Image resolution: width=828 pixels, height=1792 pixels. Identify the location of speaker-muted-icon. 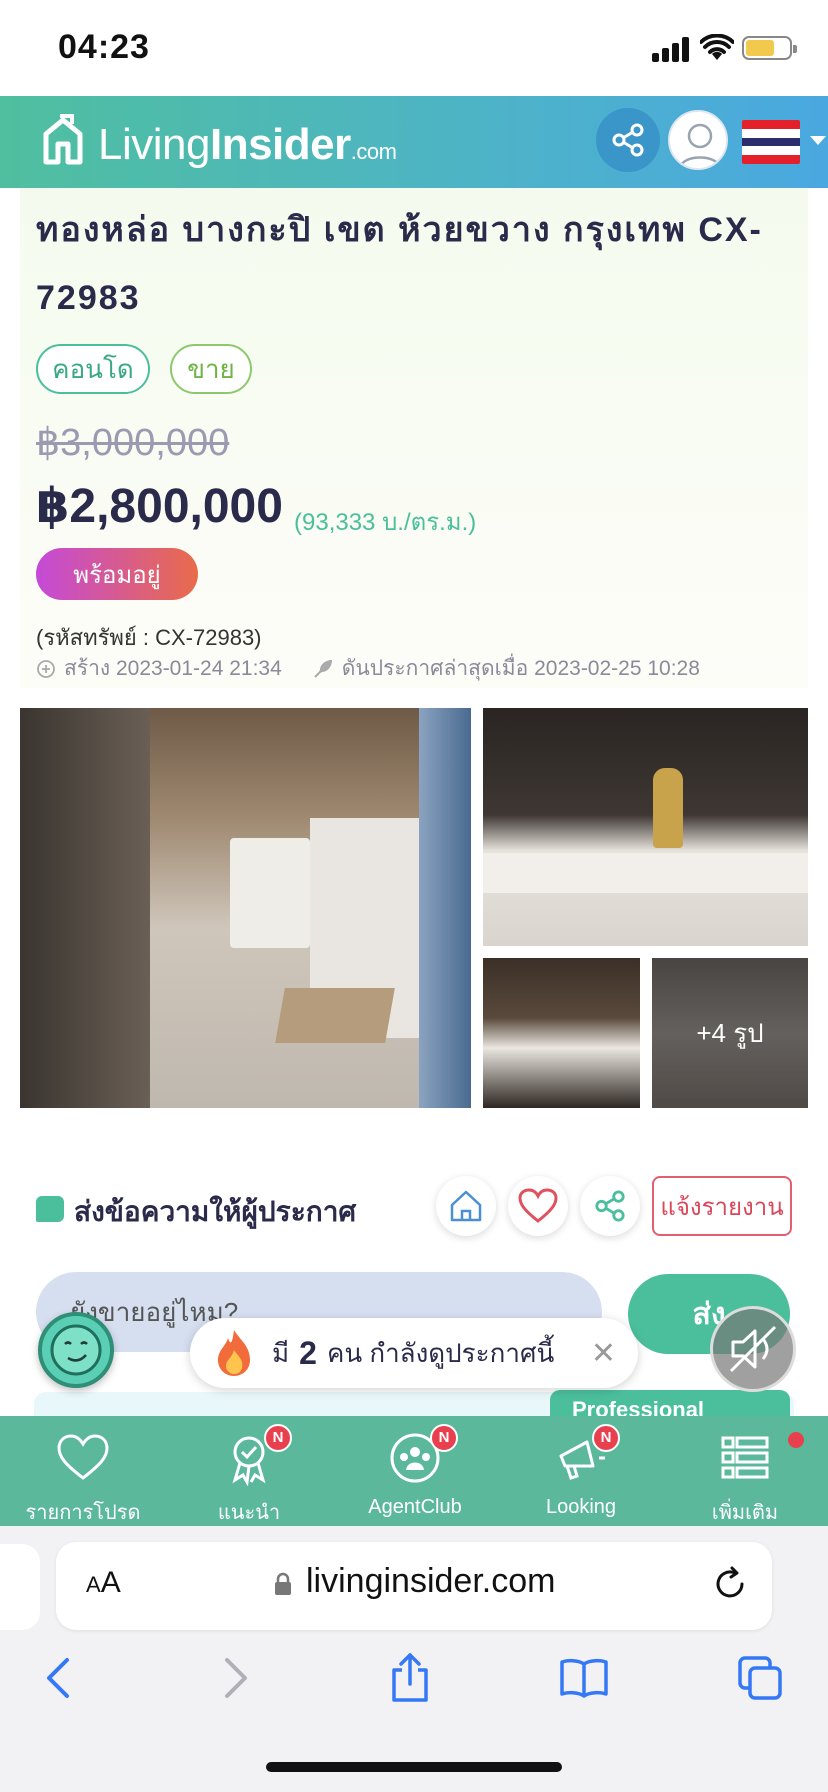
(753, 1349).